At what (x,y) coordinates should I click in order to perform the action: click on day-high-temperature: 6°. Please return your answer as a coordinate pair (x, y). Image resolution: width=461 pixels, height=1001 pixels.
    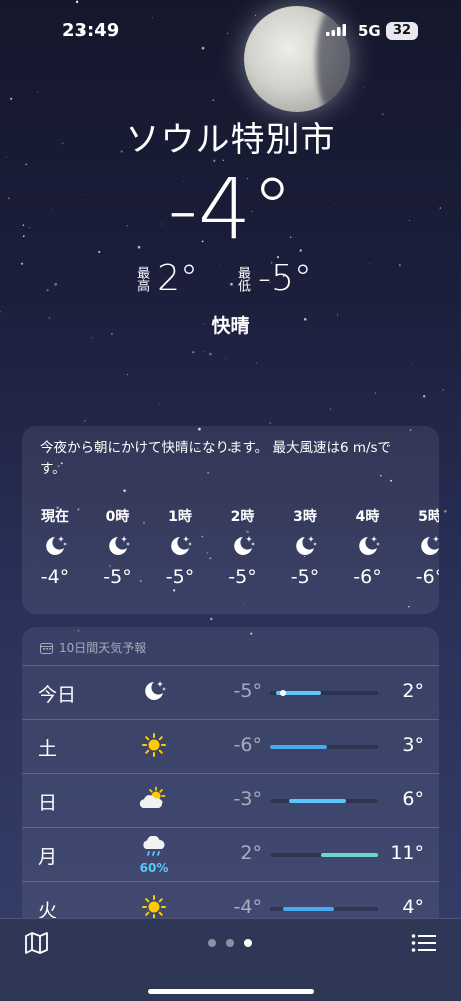
    Looking at the image, I should click on (413, 799).